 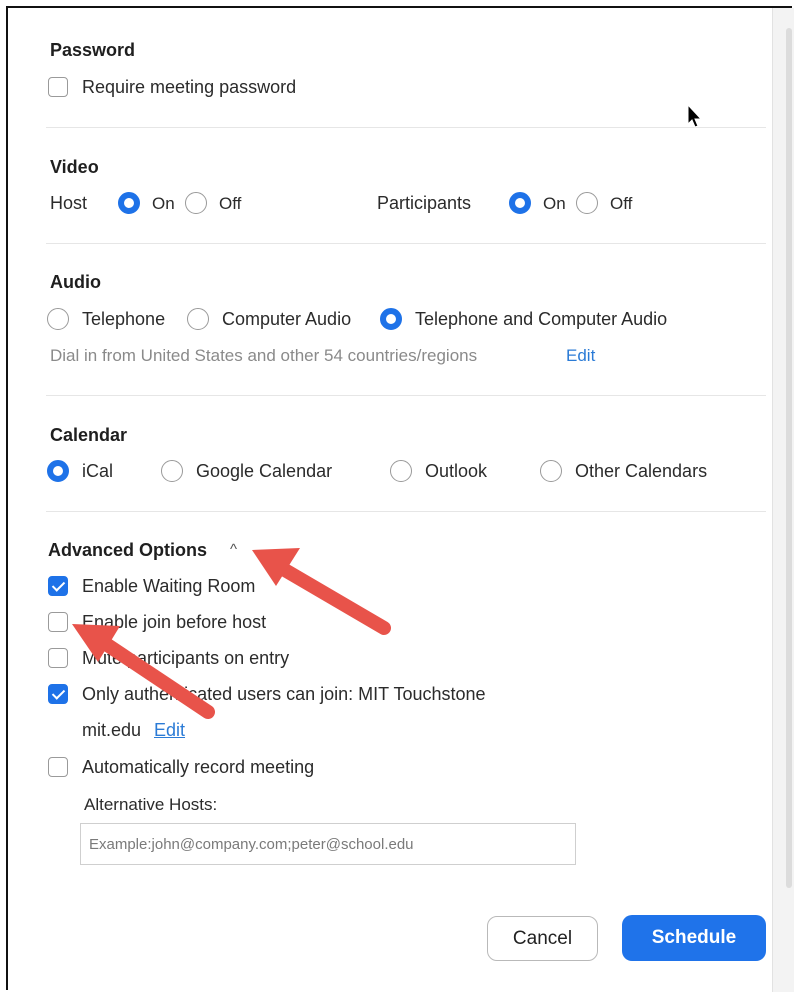 I want to click on alternative-hosts-input, so click(x=328, y=844).